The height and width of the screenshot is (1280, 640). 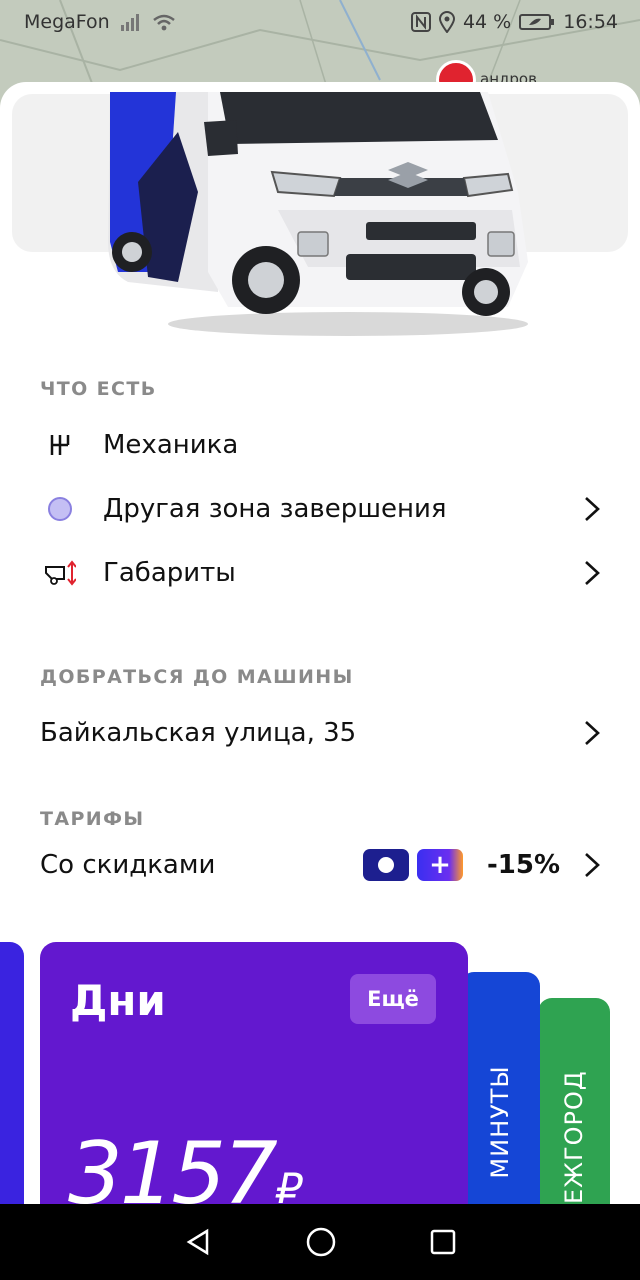 What do you see at coordinates (60, 573) in the screenshot?
I see `dimensions-icon` at bounding box center [60, 573].